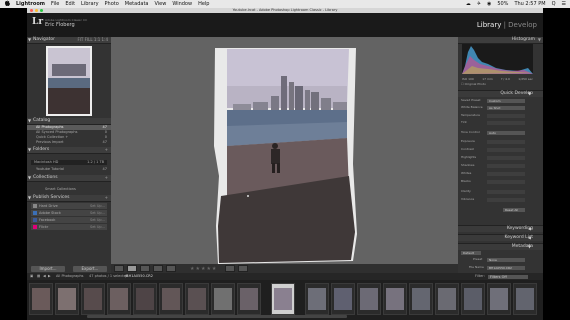 The image size is (570, 320). I want to click on catalog-item-previous-import: Previous Import 47, so click(69, 142).